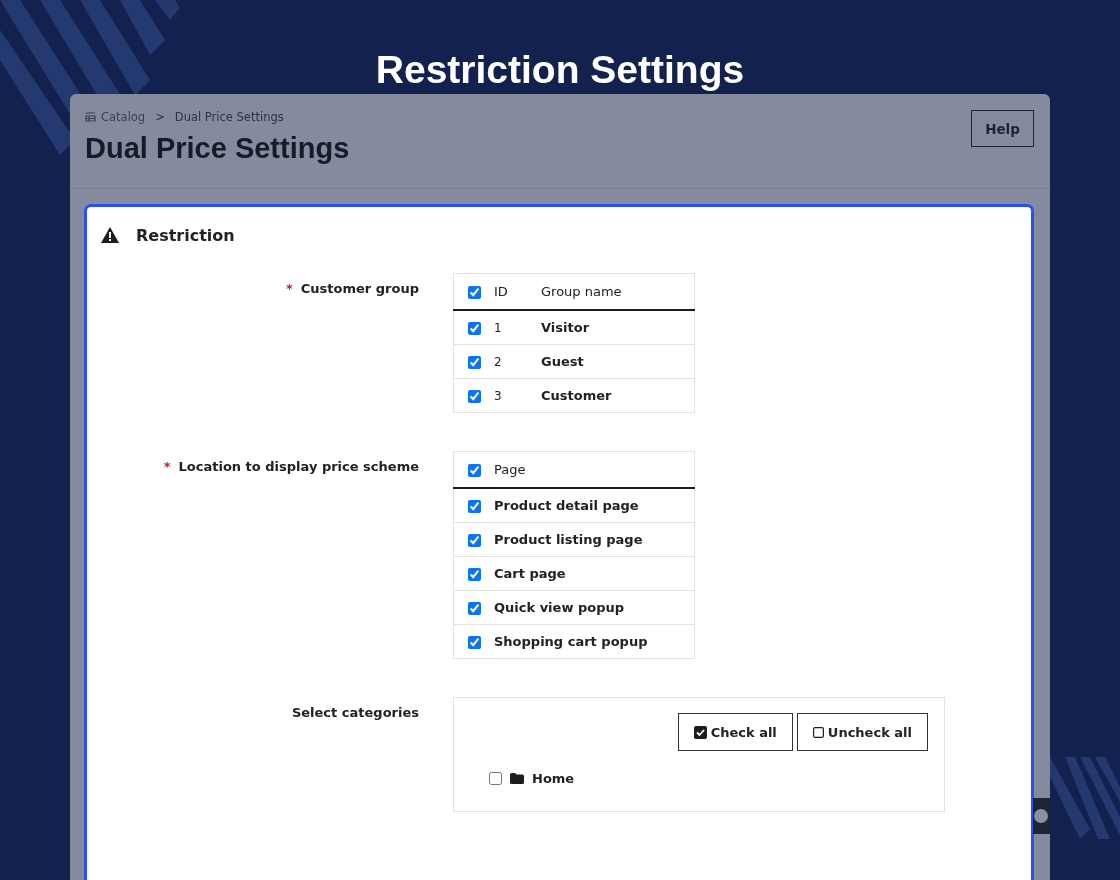 Image resolution: width=1120 pixels, height=880 pixels. I want to click on warning-icon, so click(110, 235).